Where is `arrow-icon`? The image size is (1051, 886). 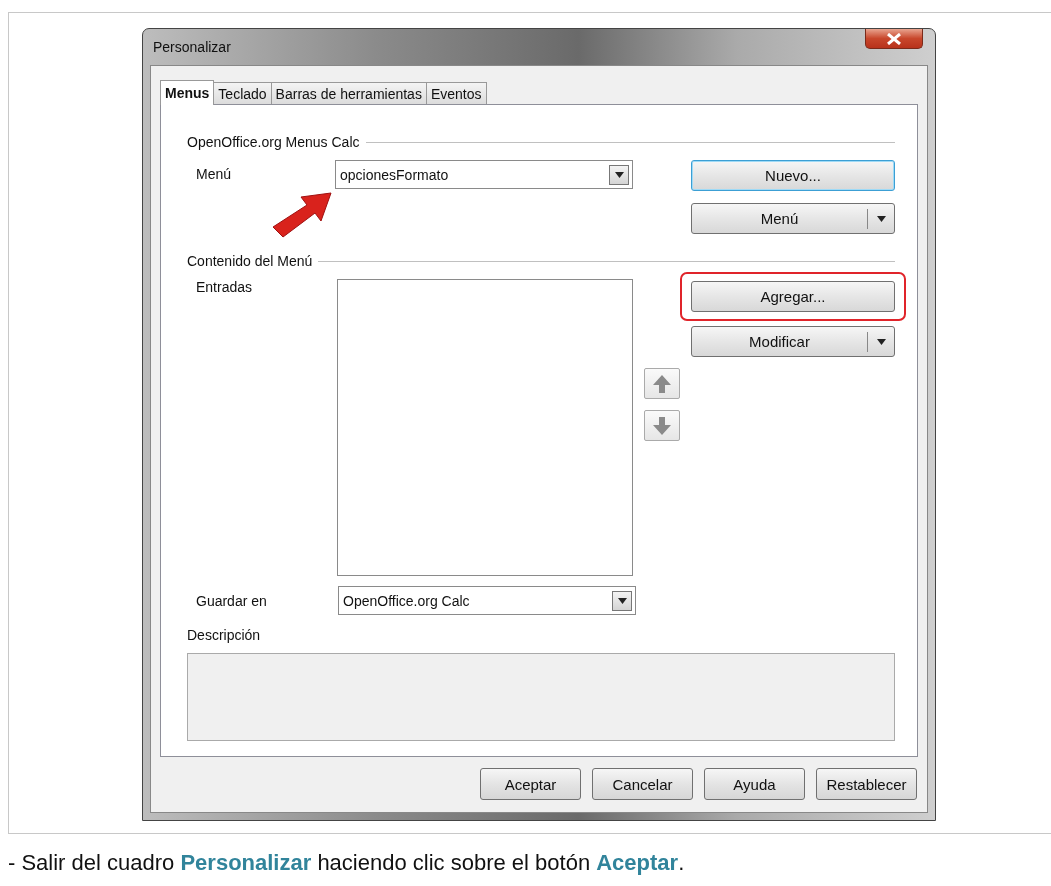 arrow-icon is located at coordinates (302, 215).